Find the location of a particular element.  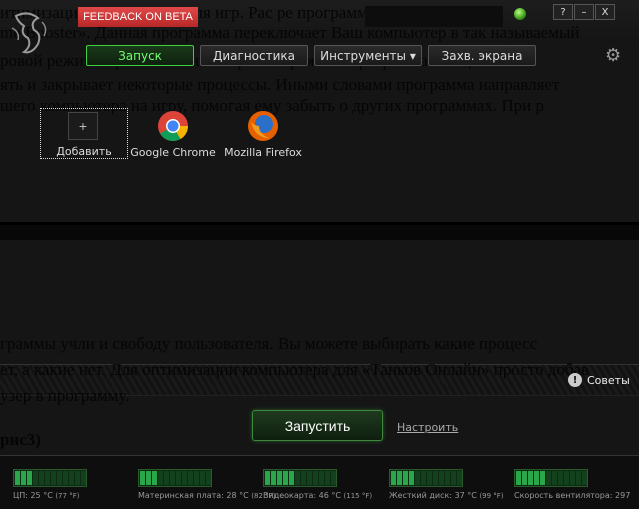

sensor-label: ЦП: 25 °C (77 °F) is located at coordinates (50, 495).